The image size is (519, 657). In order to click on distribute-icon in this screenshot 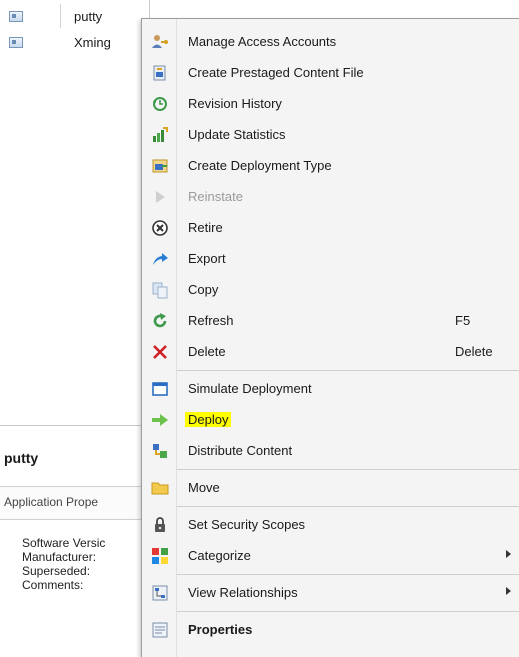, I will do `click(160, 451)`.